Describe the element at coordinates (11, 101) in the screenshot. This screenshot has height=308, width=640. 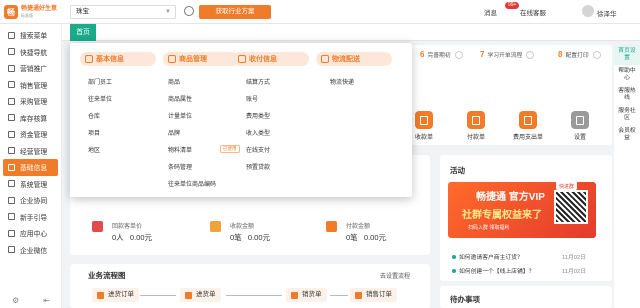
I see `purchase-icon` at that location.